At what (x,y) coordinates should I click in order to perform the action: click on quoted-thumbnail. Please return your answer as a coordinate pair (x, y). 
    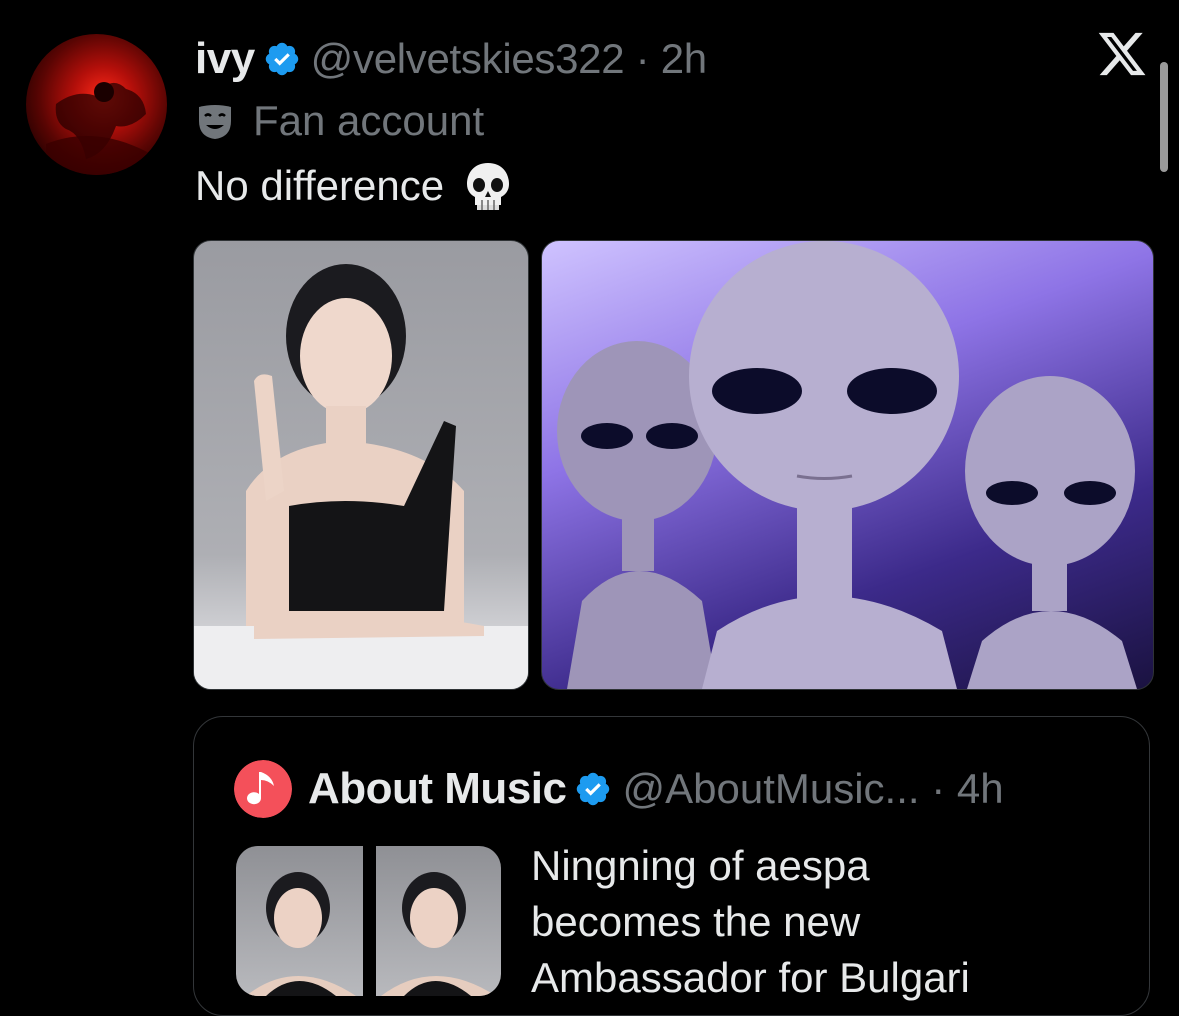
    Looking at the image, I should click on (368, 921).